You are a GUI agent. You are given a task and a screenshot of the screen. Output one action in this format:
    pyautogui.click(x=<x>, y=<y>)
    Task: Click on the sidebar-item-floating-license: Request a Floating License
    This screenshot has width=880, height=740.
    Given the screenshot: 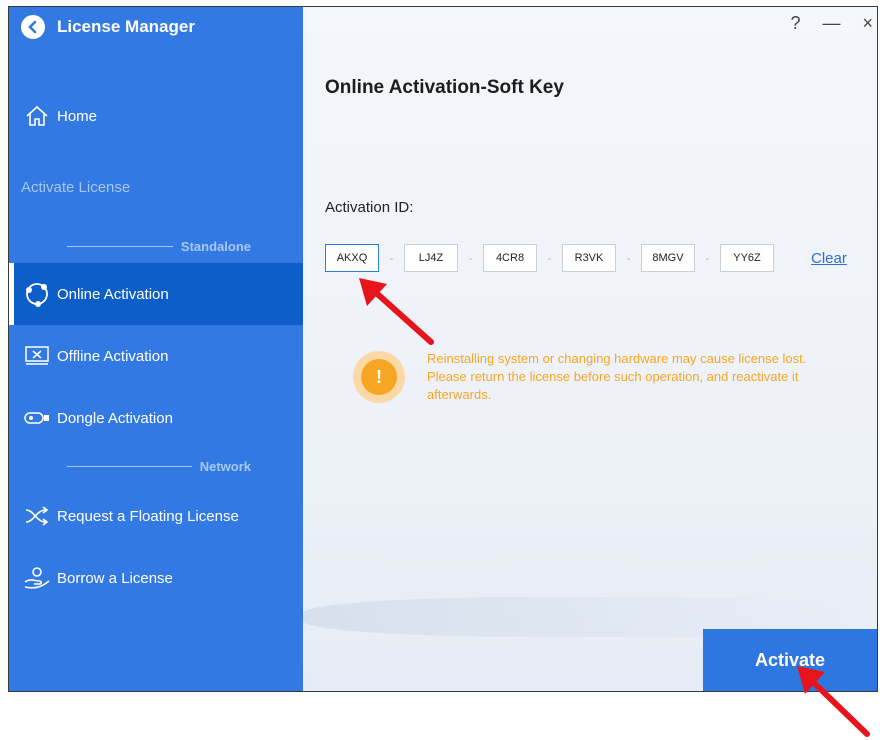 What is the action you would take?
    pyautogui.click(x=156, y=516)
    